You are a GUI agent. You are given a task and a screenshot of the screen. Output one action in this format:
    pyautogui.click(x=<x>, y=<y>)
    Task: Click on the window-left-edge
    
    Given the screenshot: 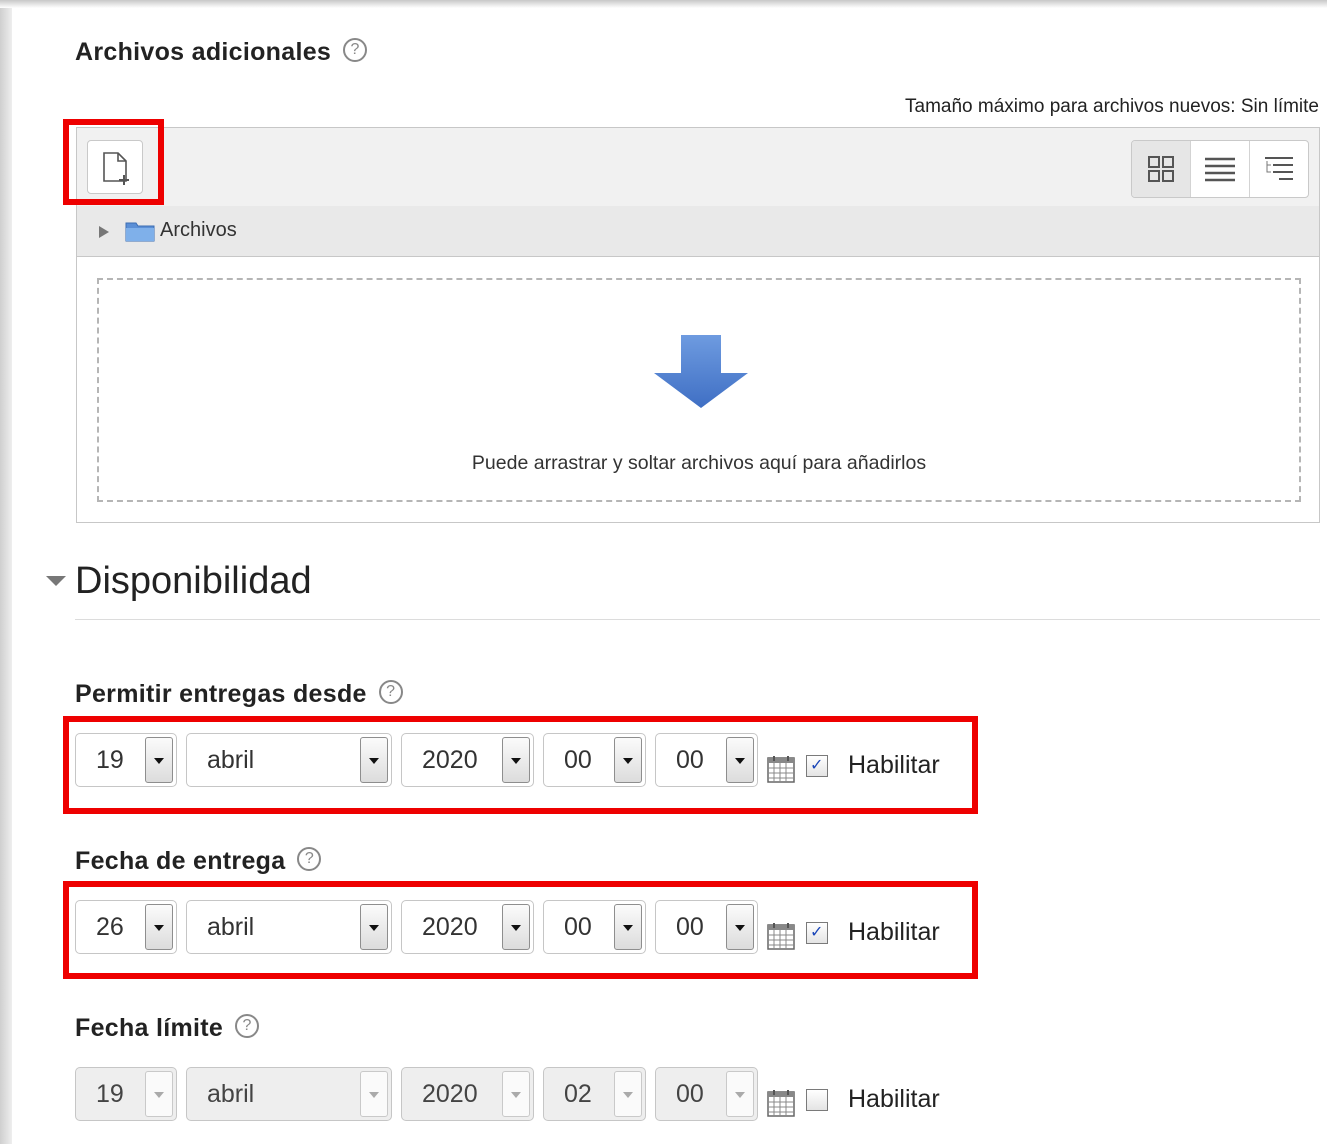 What is the action you would take?
    pyautogui.click(x=6, y=572)
    